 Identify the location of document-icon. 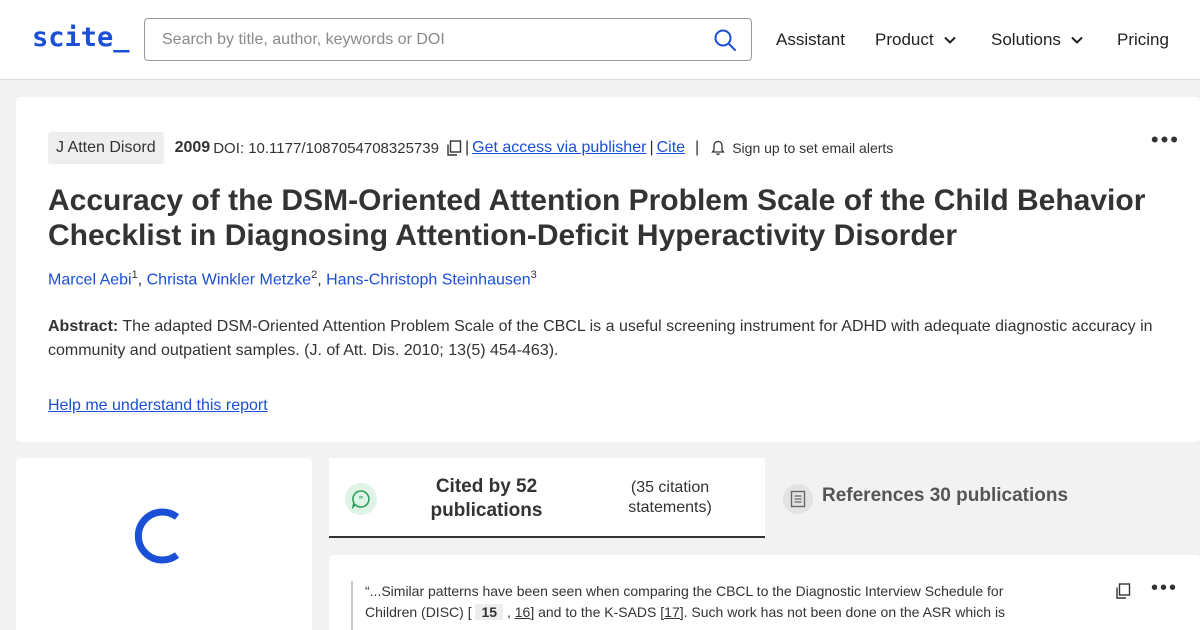
(798, 499).